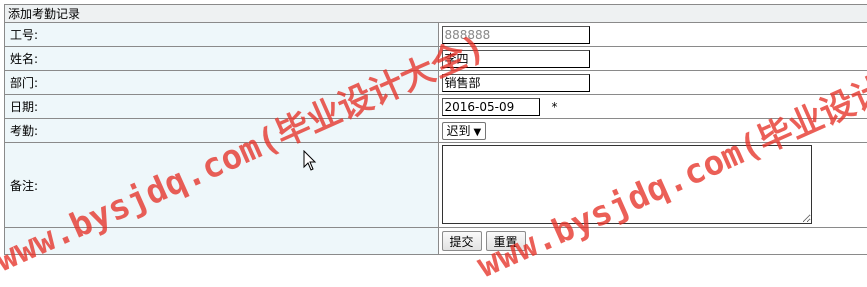  I want to click on attendance-selected-value: 迟到, so click(459, 131).